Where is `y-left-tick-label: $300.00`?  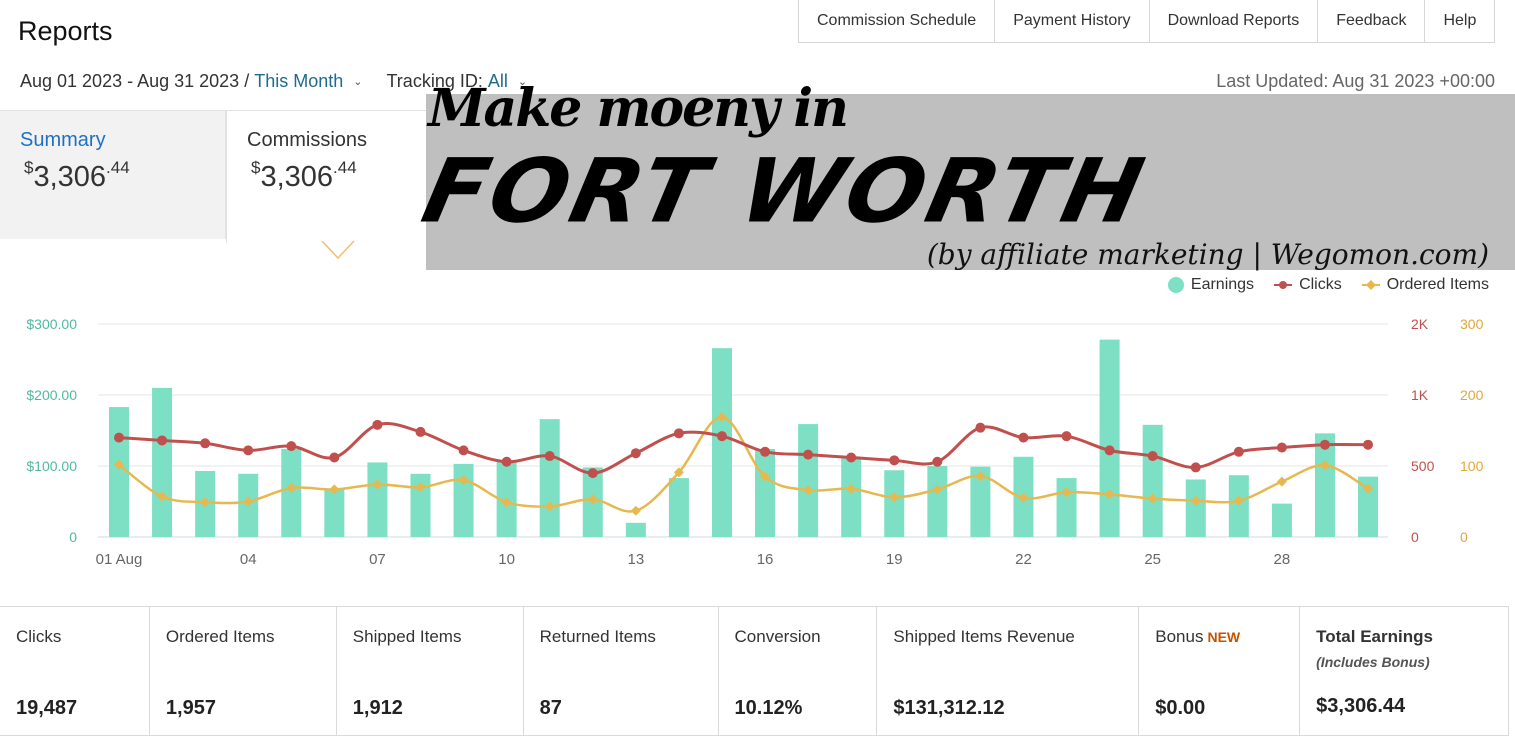
y-left-tick-label: $300.00 is located at coordinates (51, 324).